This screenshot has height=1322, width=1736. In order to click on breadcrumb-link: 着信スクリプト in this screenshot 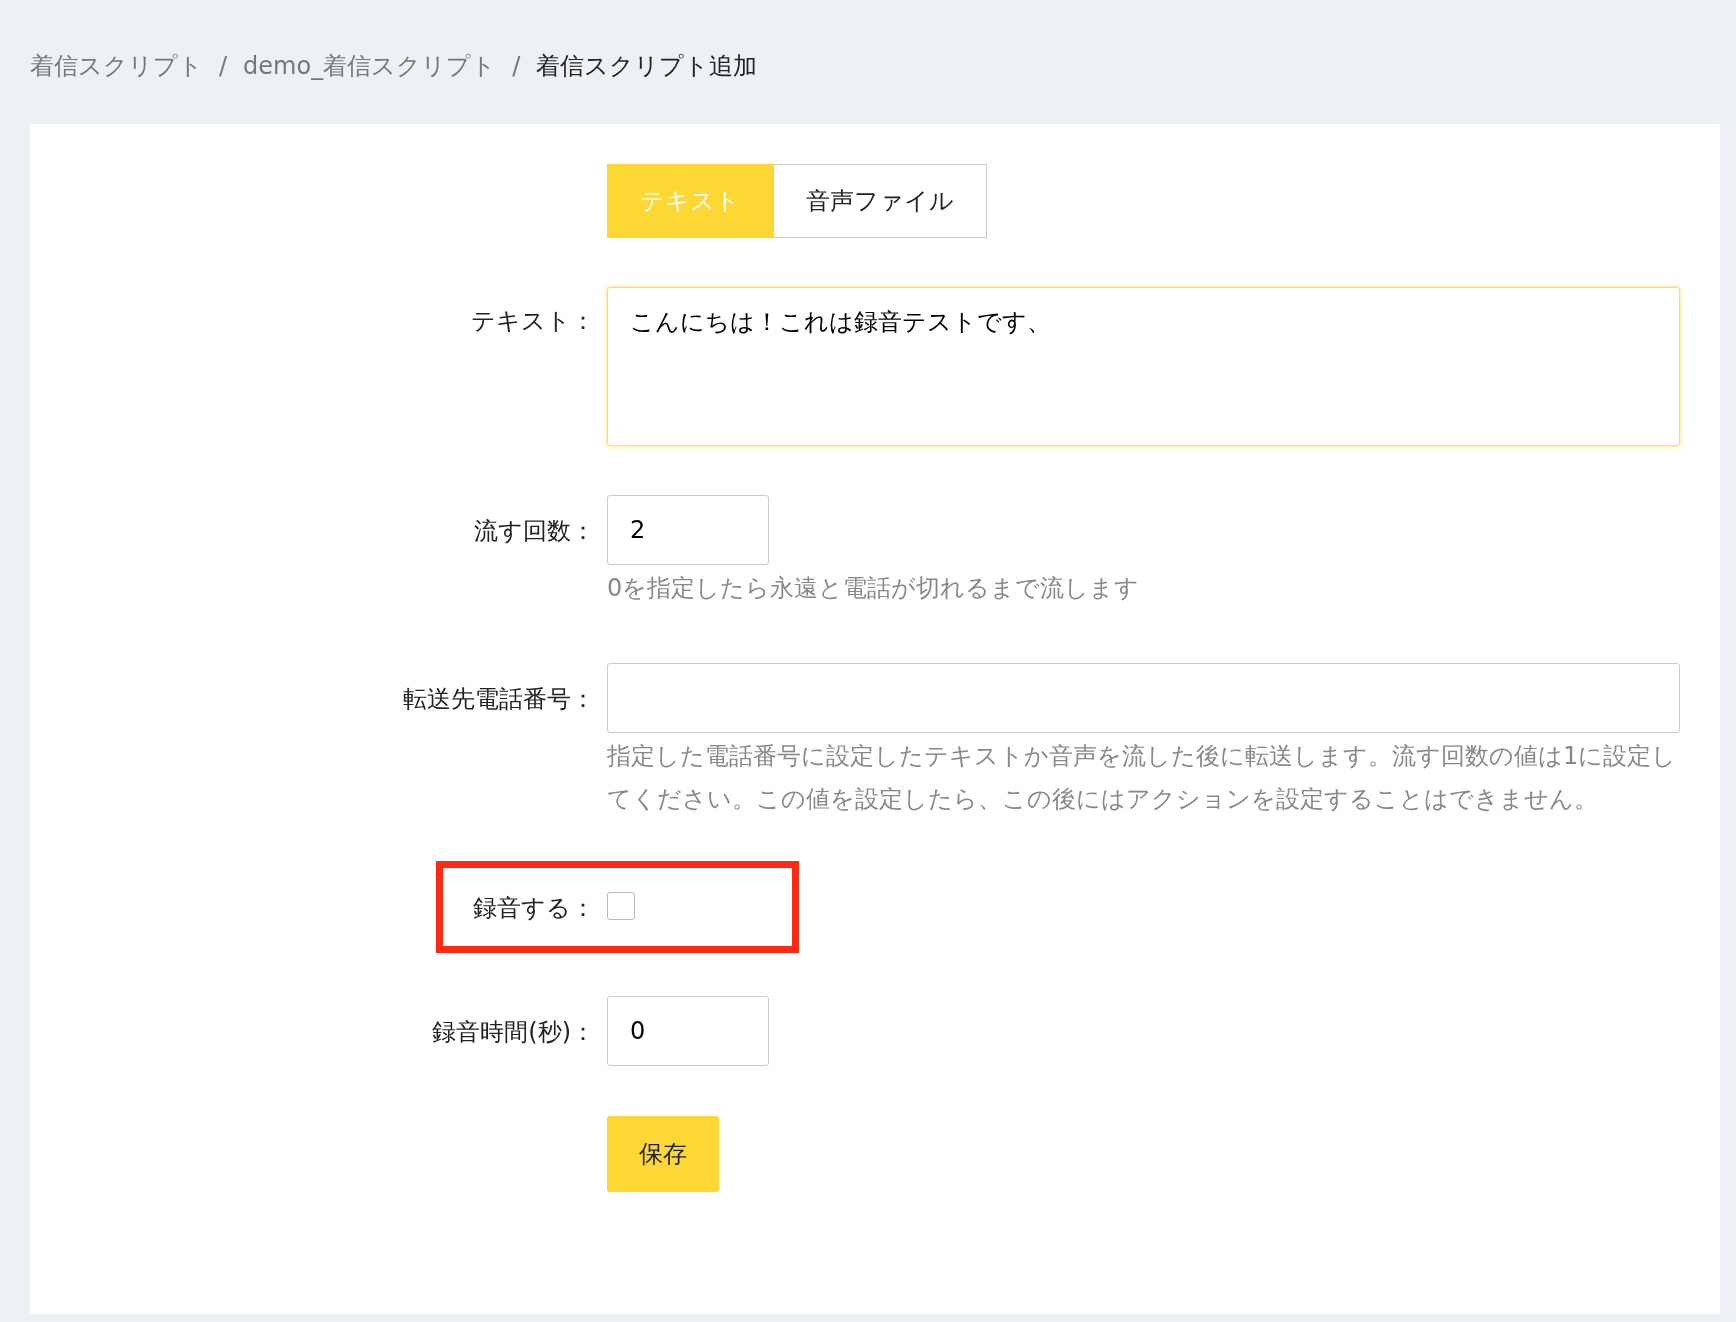, I will do `click(116, 66)`.